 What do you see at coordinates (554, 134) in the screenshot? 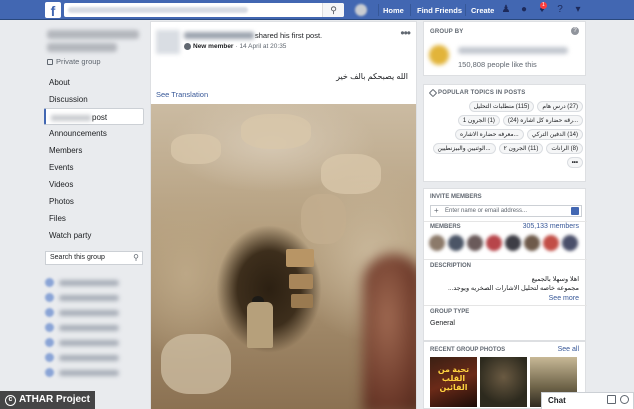
I see `topic-chip: (14) الدفين التركي` at bounding box center [554, 134].